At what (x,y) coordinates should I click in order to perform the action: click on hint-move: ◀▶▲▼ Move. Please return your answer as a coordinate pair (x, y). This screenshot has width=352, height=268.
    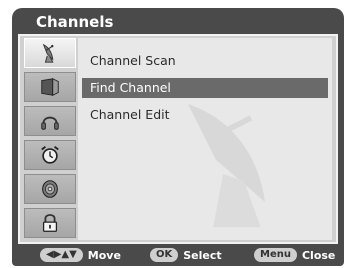
    Looking at the image, I should click on (80, 255).